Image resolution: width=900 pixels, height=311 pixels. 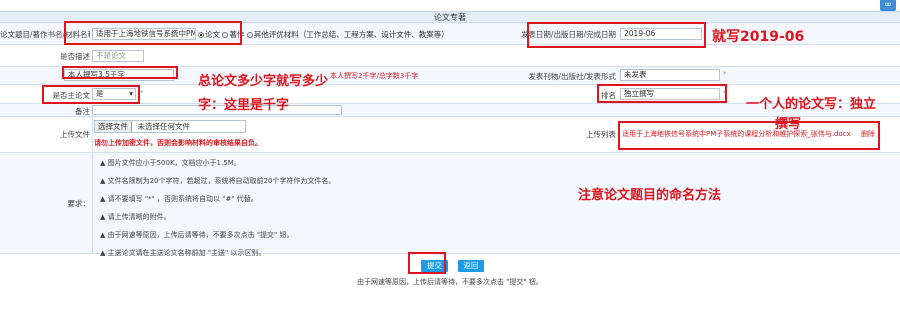 I want to click on annotation-wordcount-line2: 字：这里是千字, so click(x=244, y=105).